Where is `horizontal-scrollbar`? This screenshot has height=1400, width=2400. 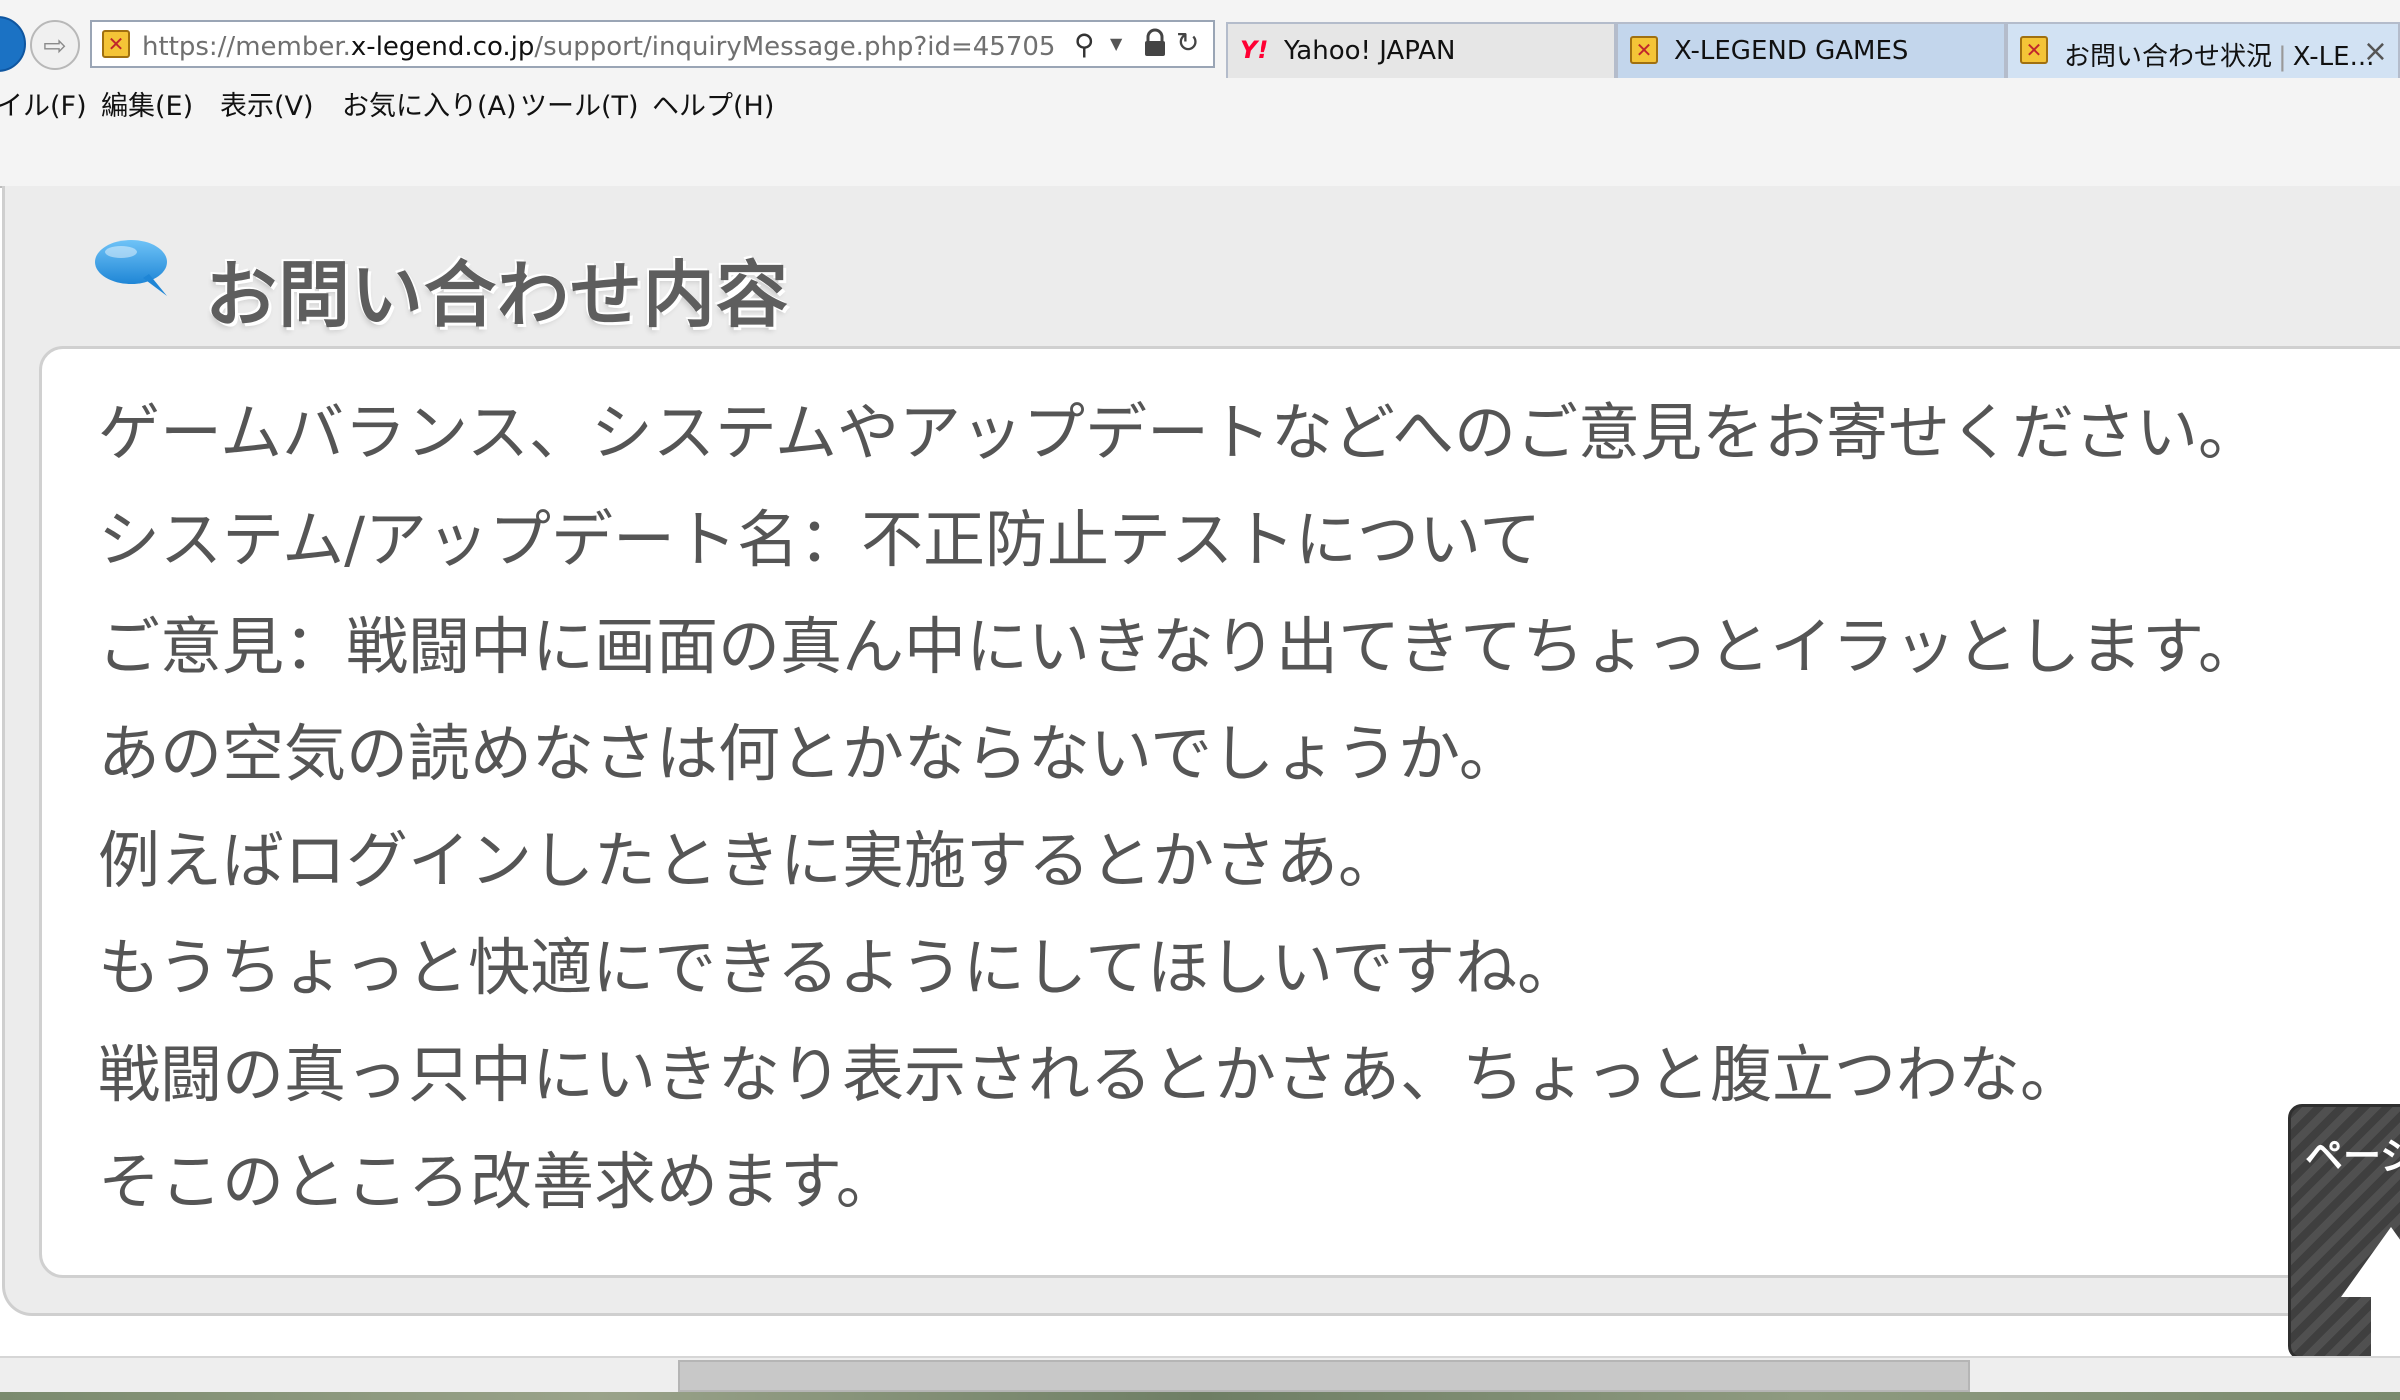
horizontal-scrollbar is located at coordinates (1200, 1375).